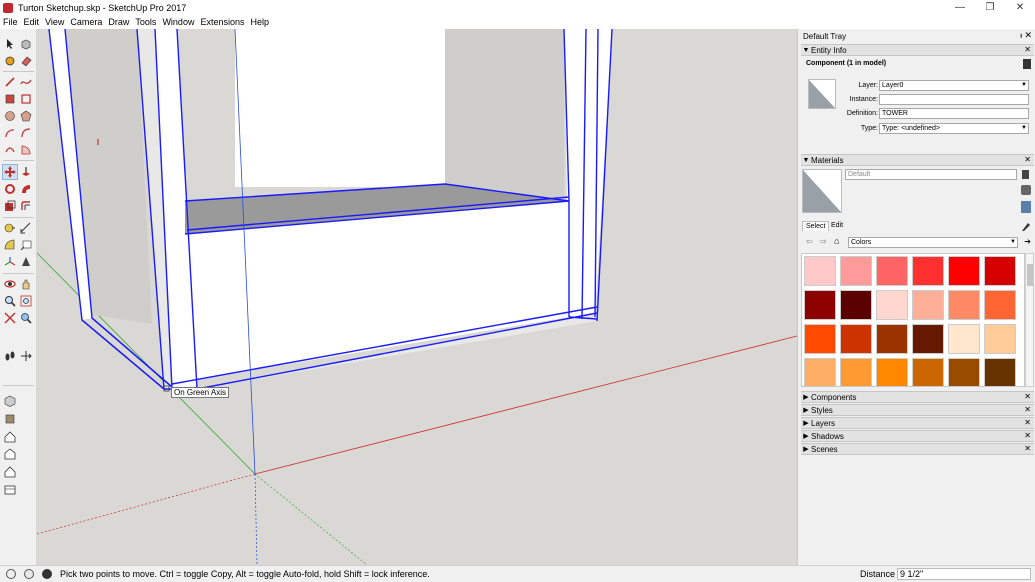  Describe the element at coordinates (917, 436) in the screenshot. I see `shadows-panel-header: ▶ Shadows ✕` at that location.